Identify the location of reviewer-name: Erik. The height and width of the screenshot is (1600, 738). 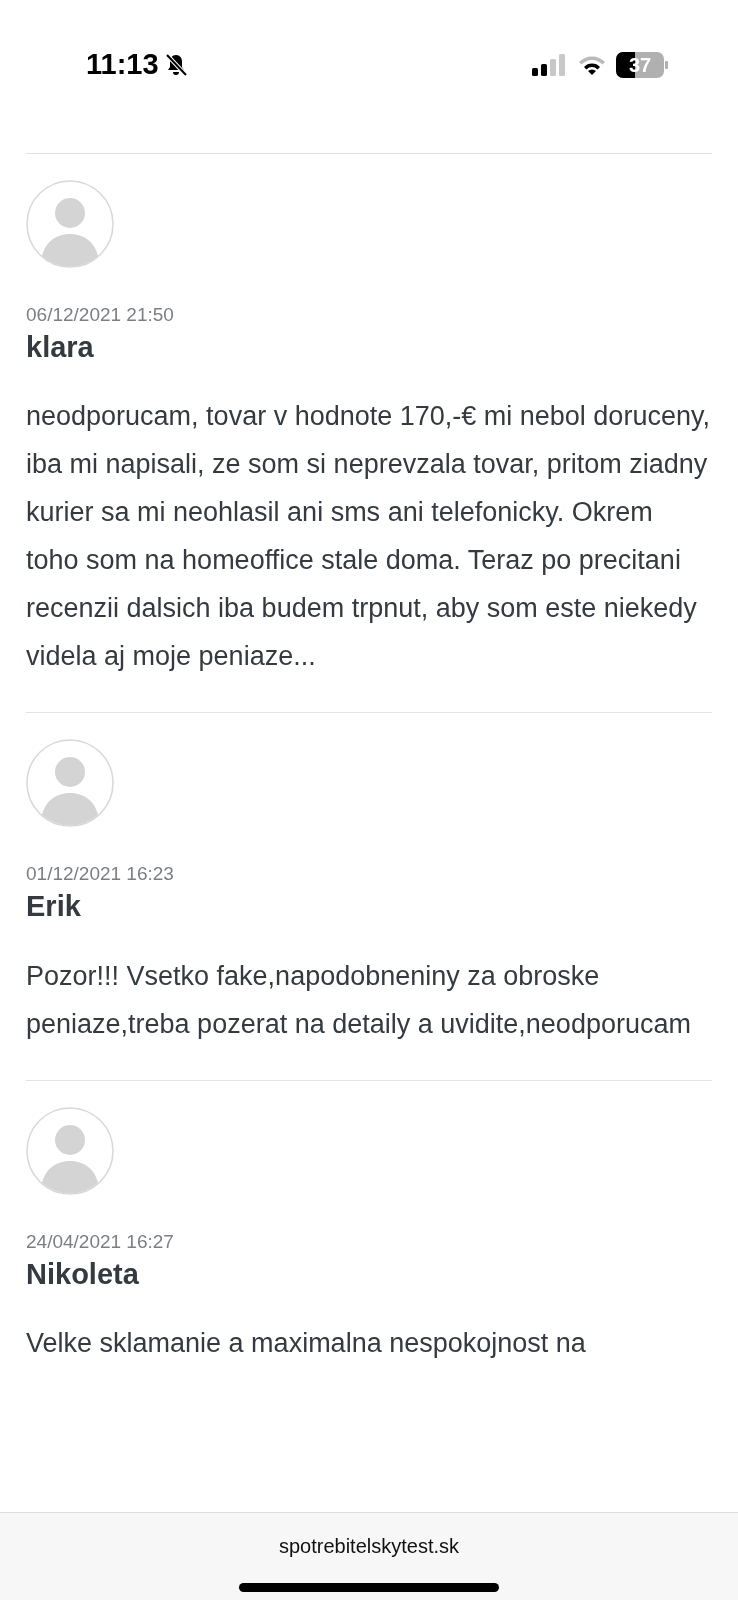
(54, 907).